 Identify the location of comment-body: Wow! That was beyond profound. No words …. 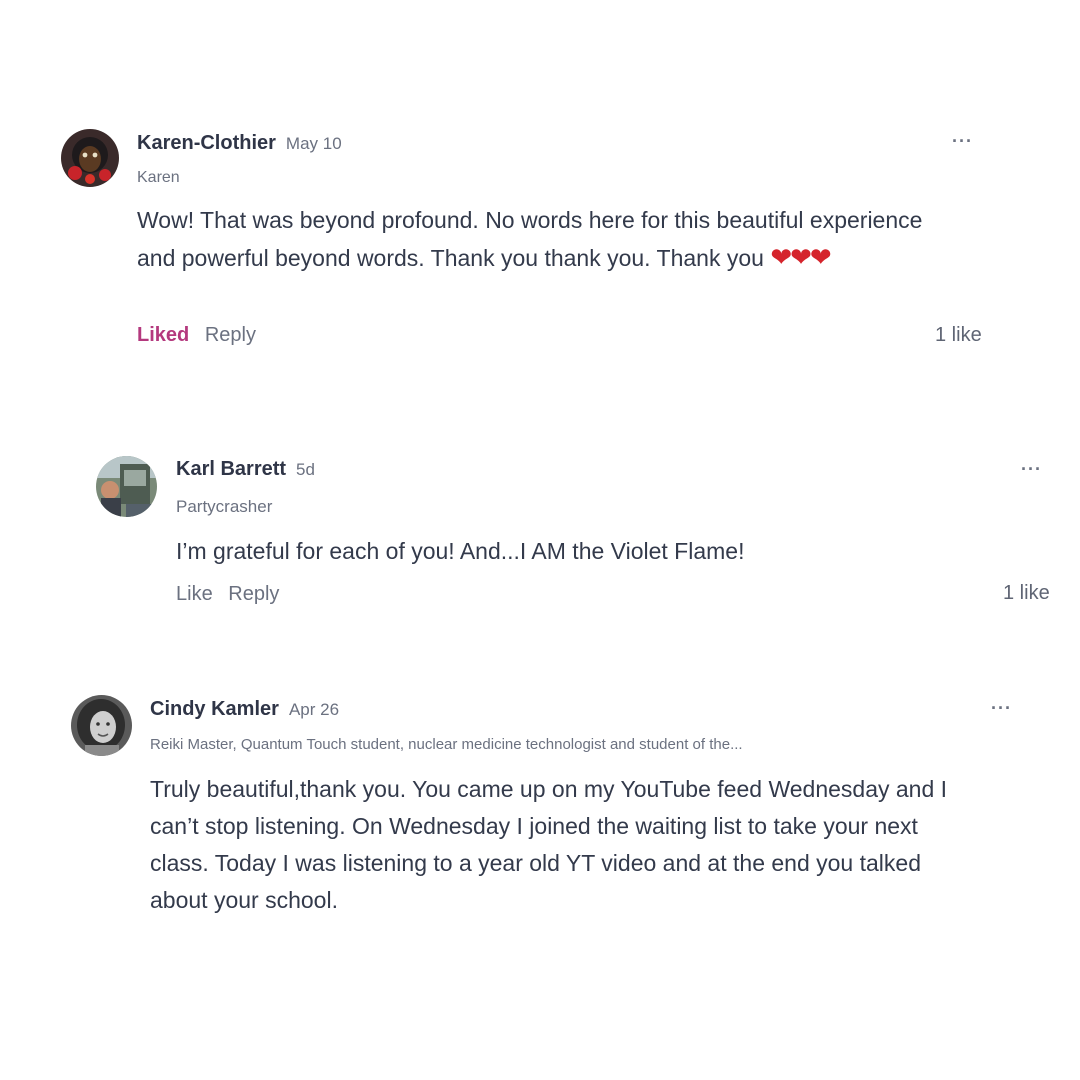
(537, 239).